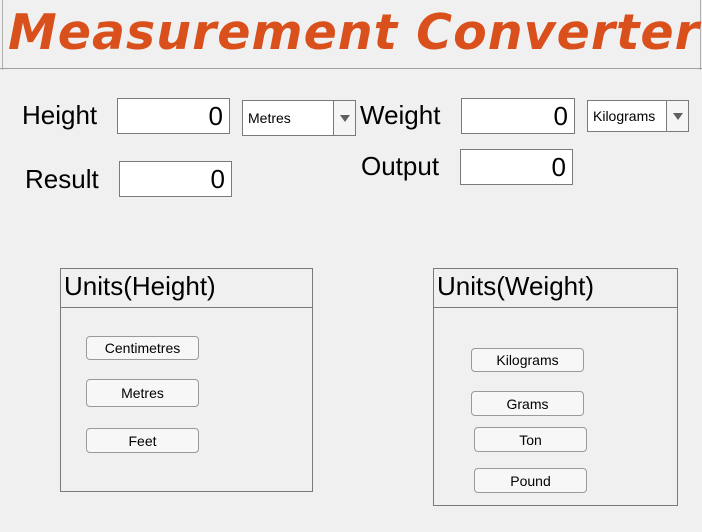 This screenshot has width=702, height=532. I want to click on centimetres-button: Centimetres, so click(142, 348).